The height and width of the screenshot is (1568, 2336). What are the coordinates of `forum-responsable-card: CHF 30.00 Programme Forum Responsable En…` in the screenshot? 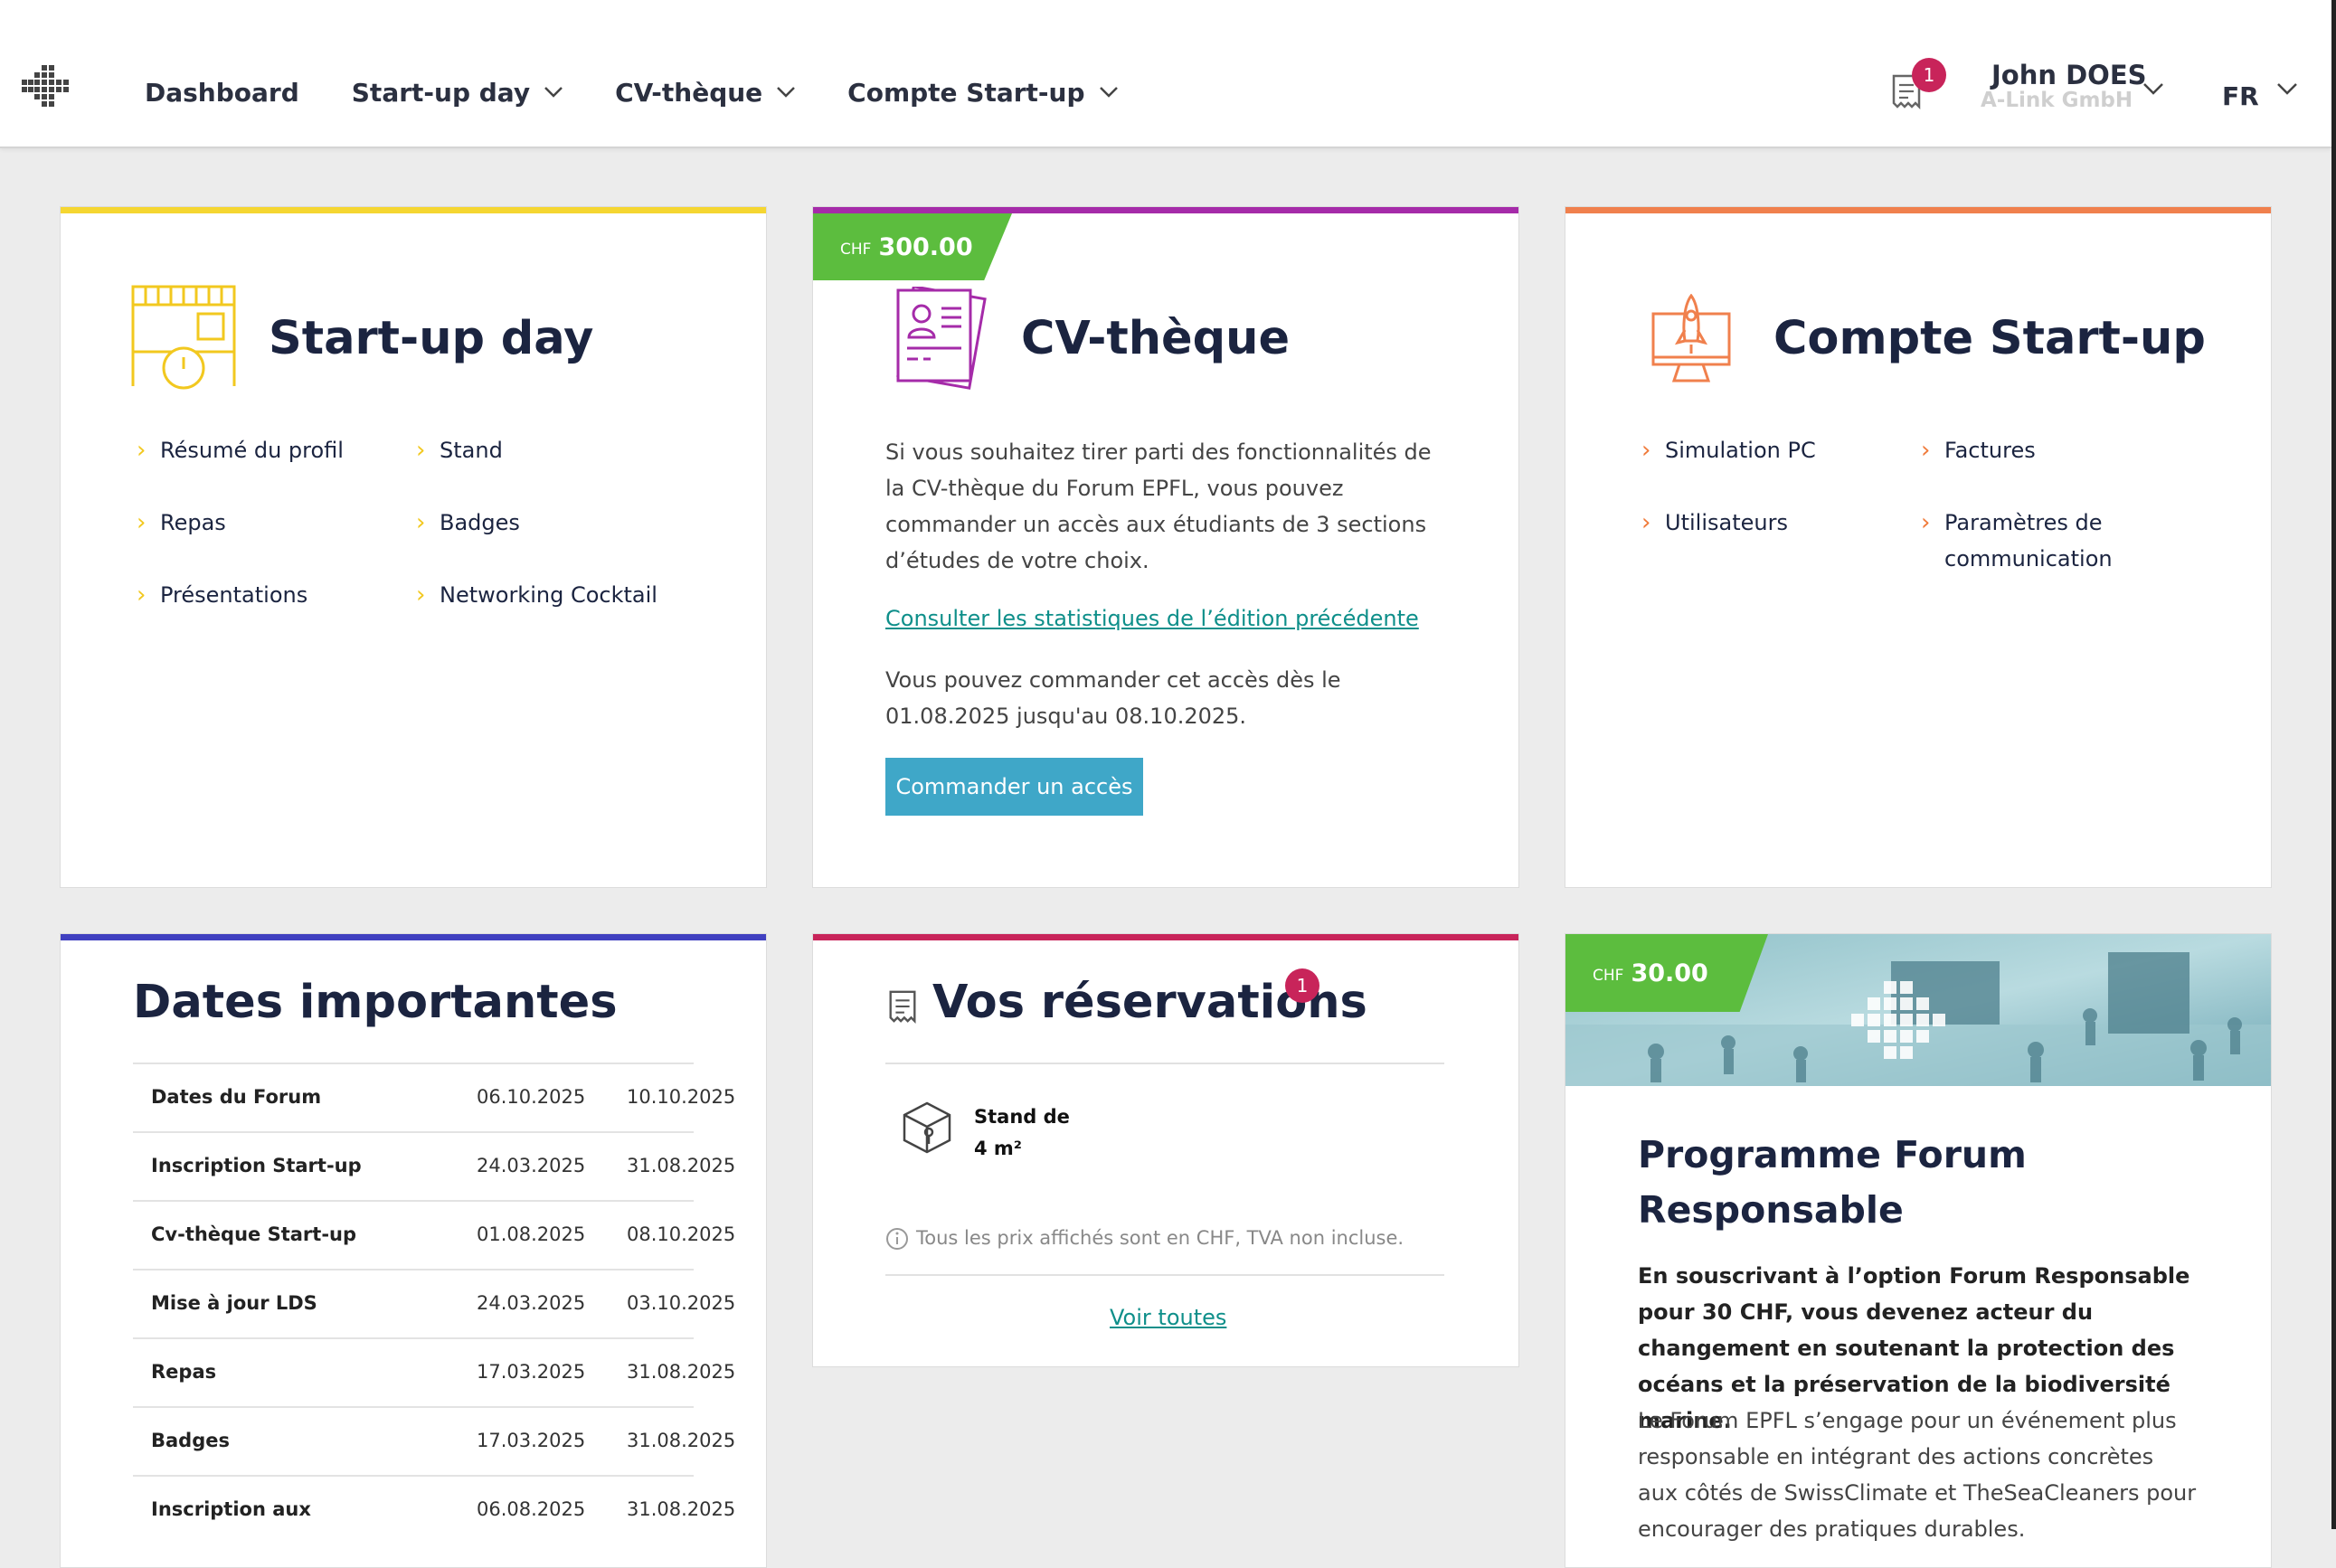 It's located at (1918, 1250).